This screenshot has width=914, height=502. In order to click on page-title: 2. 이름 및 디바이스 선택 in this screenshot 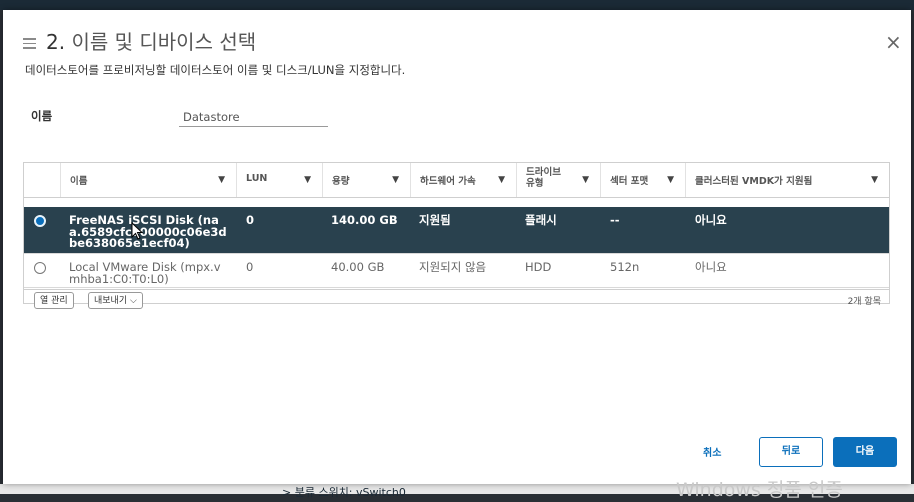, I will do `click(151, 40)`.